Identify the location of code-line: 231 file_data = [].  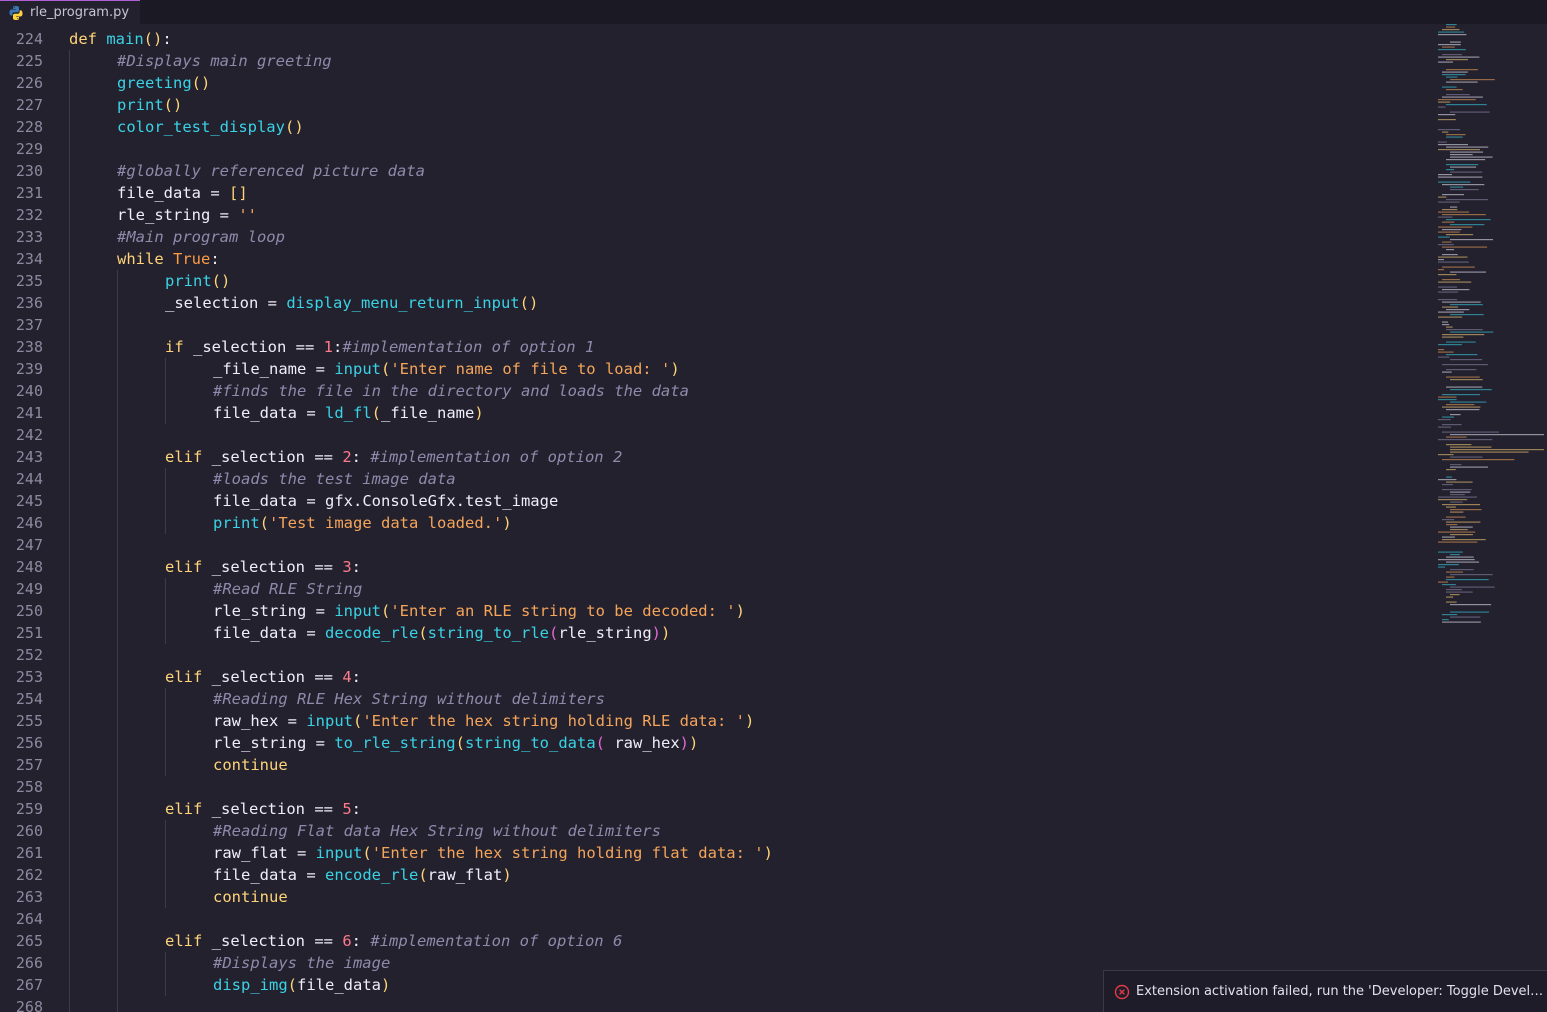
(715, 193).